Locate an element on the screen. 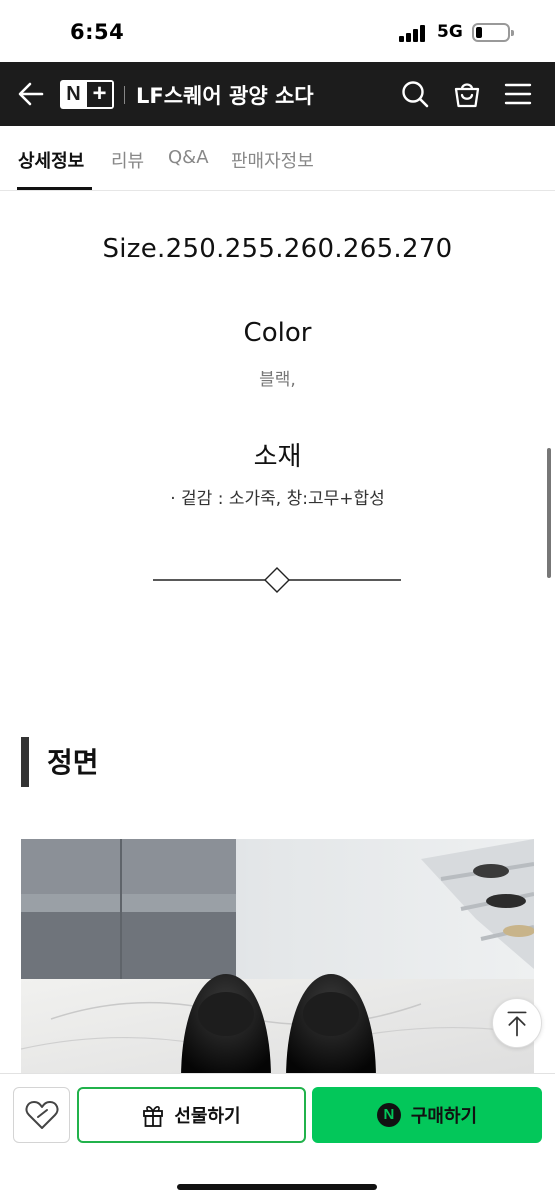 This screenshot has height=1200, width=555. tab-details: 상세정보 is located at coordinates (51, 160).